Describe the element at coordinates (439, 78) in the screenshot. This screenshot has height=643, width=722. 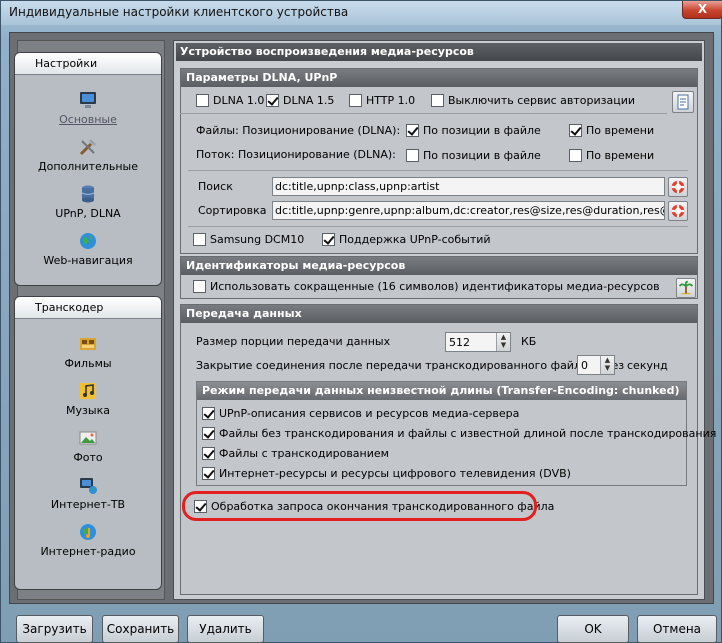
I see `dlna-section-header: Параметры DLNA, UPnP` at that location.